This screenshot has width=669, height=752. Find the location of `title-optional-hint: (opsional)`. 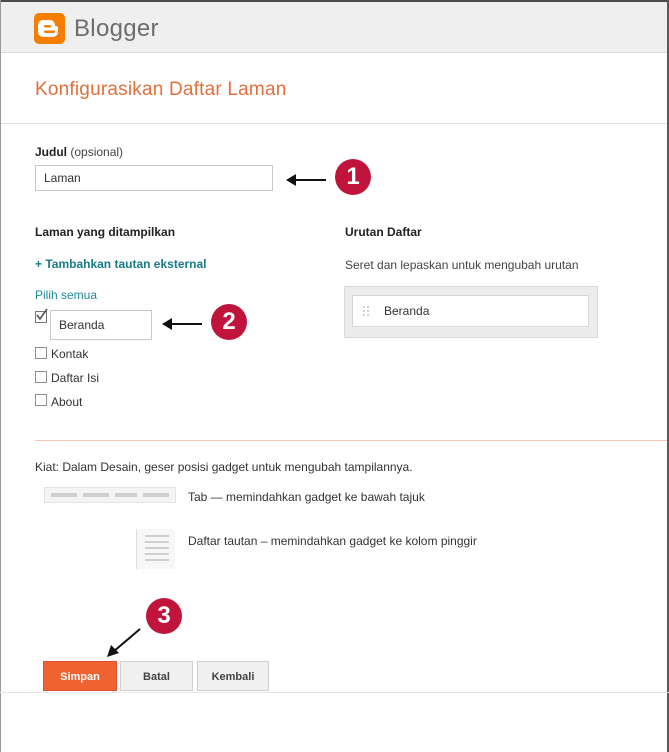

title-optional-hint: (opsional) is located at coordinates (97, 152).